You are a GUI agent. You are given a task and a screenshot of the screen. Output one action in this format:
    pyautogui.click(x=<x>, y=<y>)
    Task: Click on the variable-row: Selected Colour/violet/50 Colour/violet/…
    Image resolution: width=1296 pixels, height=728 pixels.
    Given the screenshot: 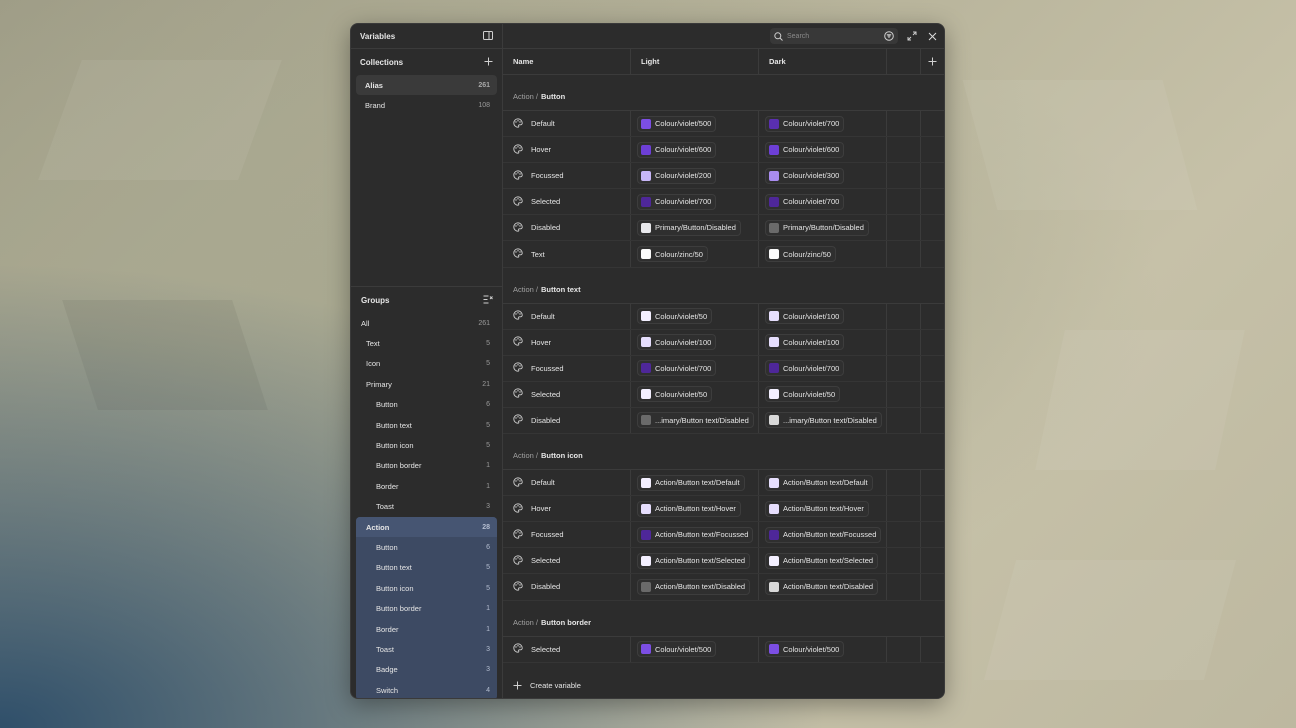 What is the action you would take?
    pyautogui.click(x=723, y=394)
    